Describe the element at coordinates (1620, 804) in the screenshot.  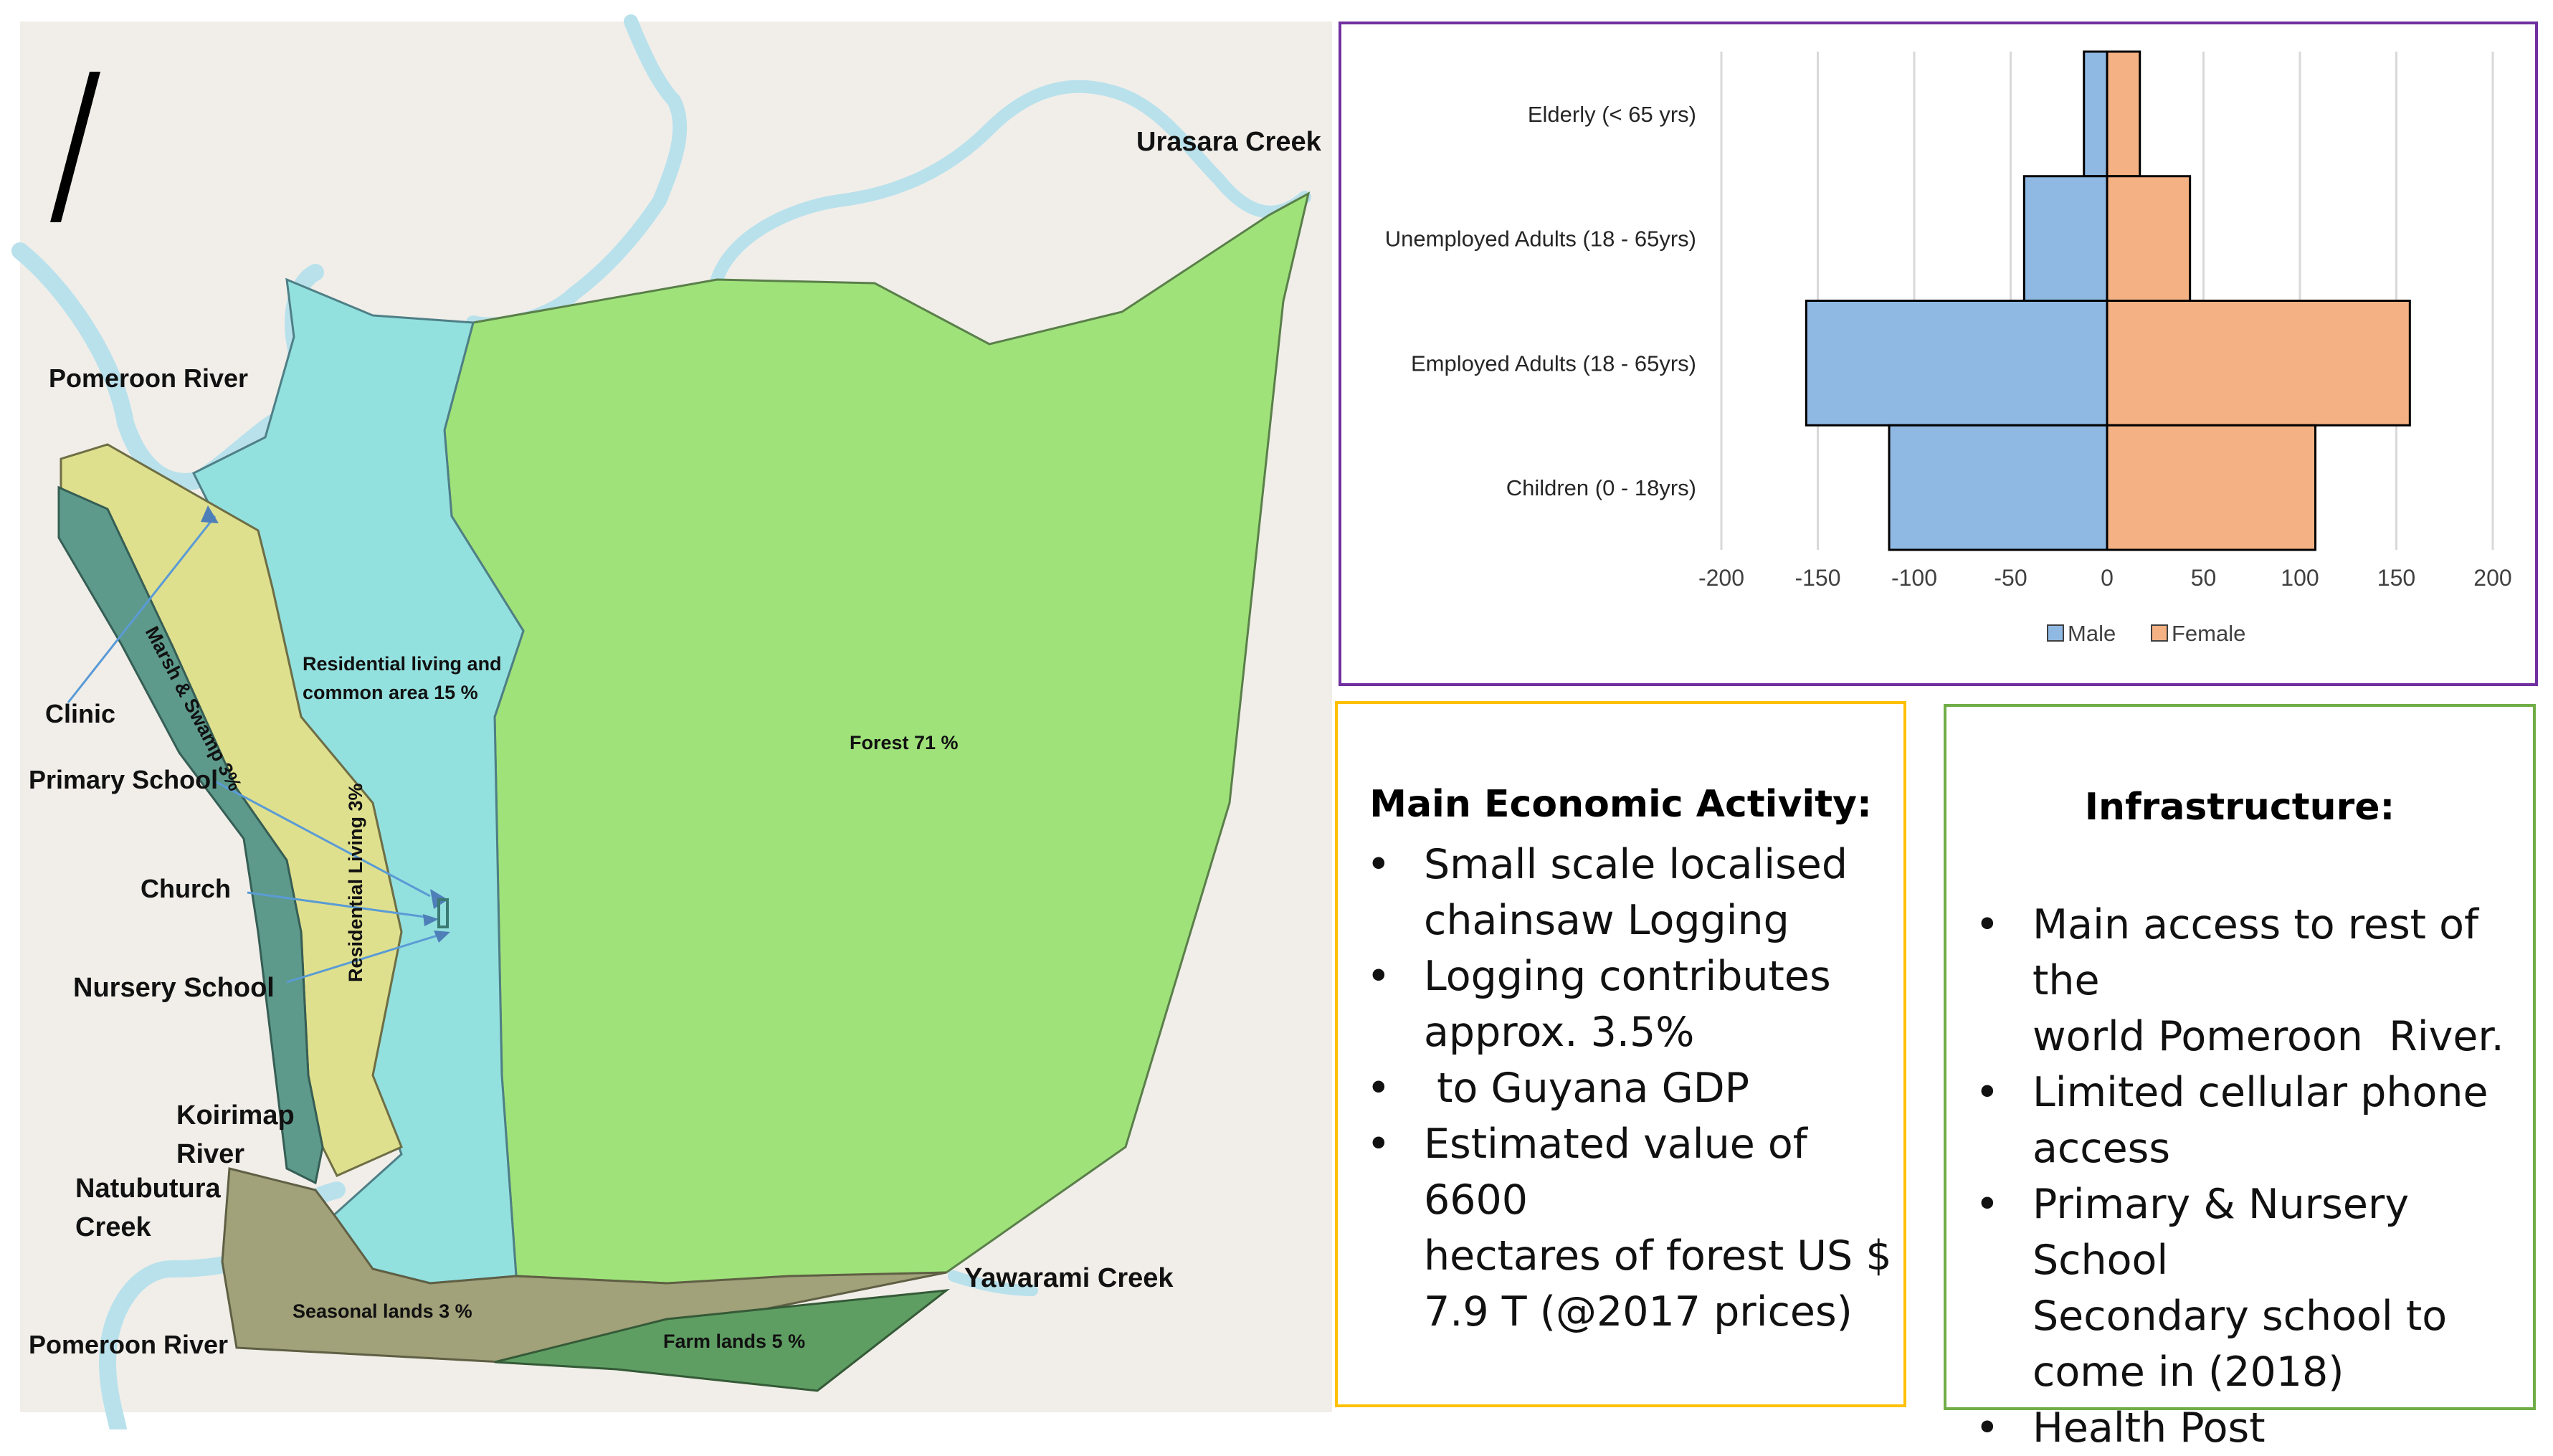
I see `economic-activity-title: Main Economic Activity:` at that location.